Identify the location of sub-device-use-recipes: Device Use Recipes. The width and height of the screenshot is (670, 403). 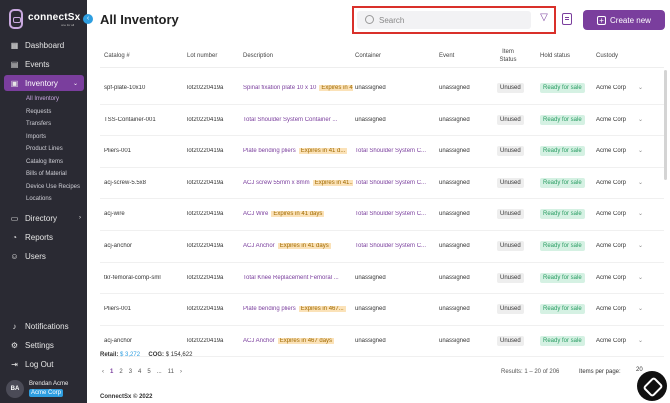
(53, 187).